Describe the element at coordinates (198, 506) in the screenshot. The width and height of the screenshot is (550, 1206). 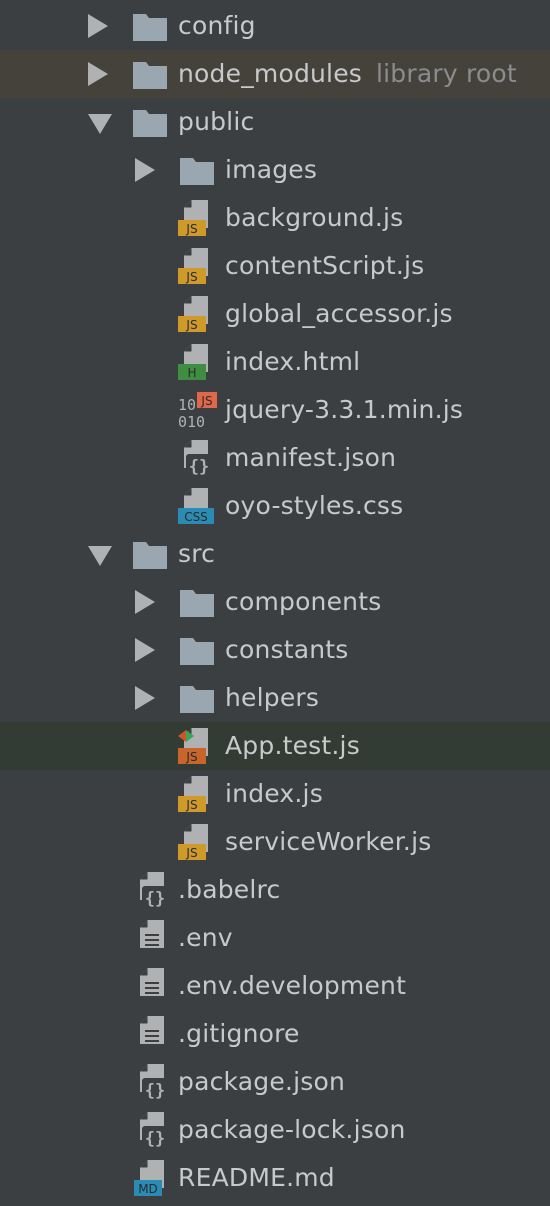
I see `css-file-icon: CSS` at that location.